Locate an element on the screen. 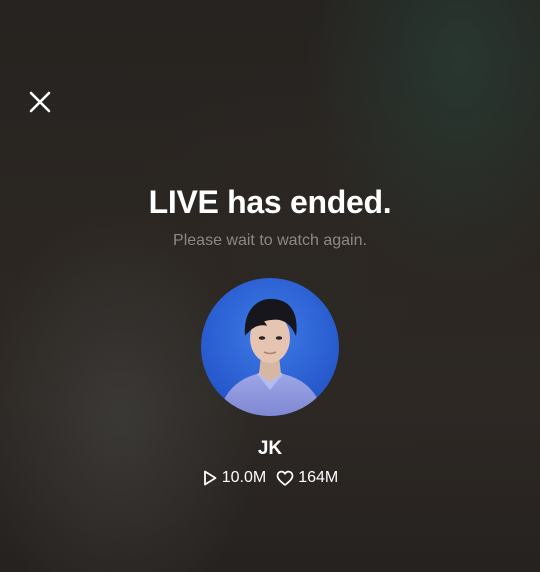 This screenshot has height=572, width=540. avatar is located at coordinates (270, 347).